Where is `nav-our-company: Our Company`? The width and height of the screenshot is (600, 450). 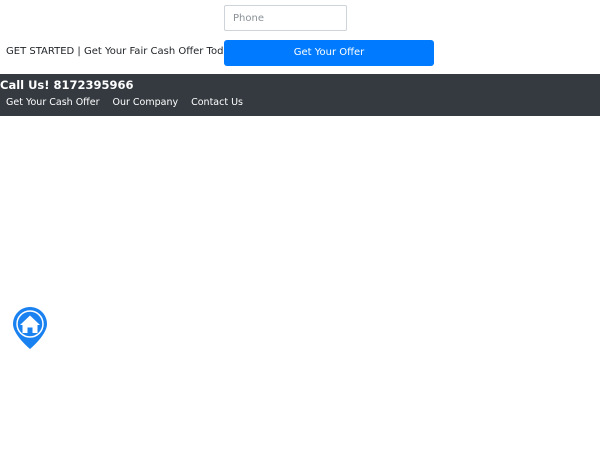 nav-our-company: Our Company is located at coordinates (145, 103).